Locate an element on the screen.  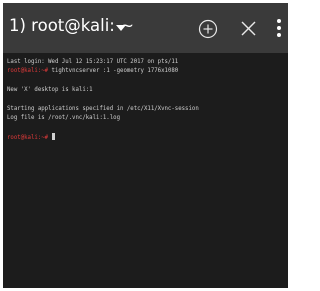
output-text: Log file is /root/.vnc/kali:1.log is located at coordinates (63, 118).